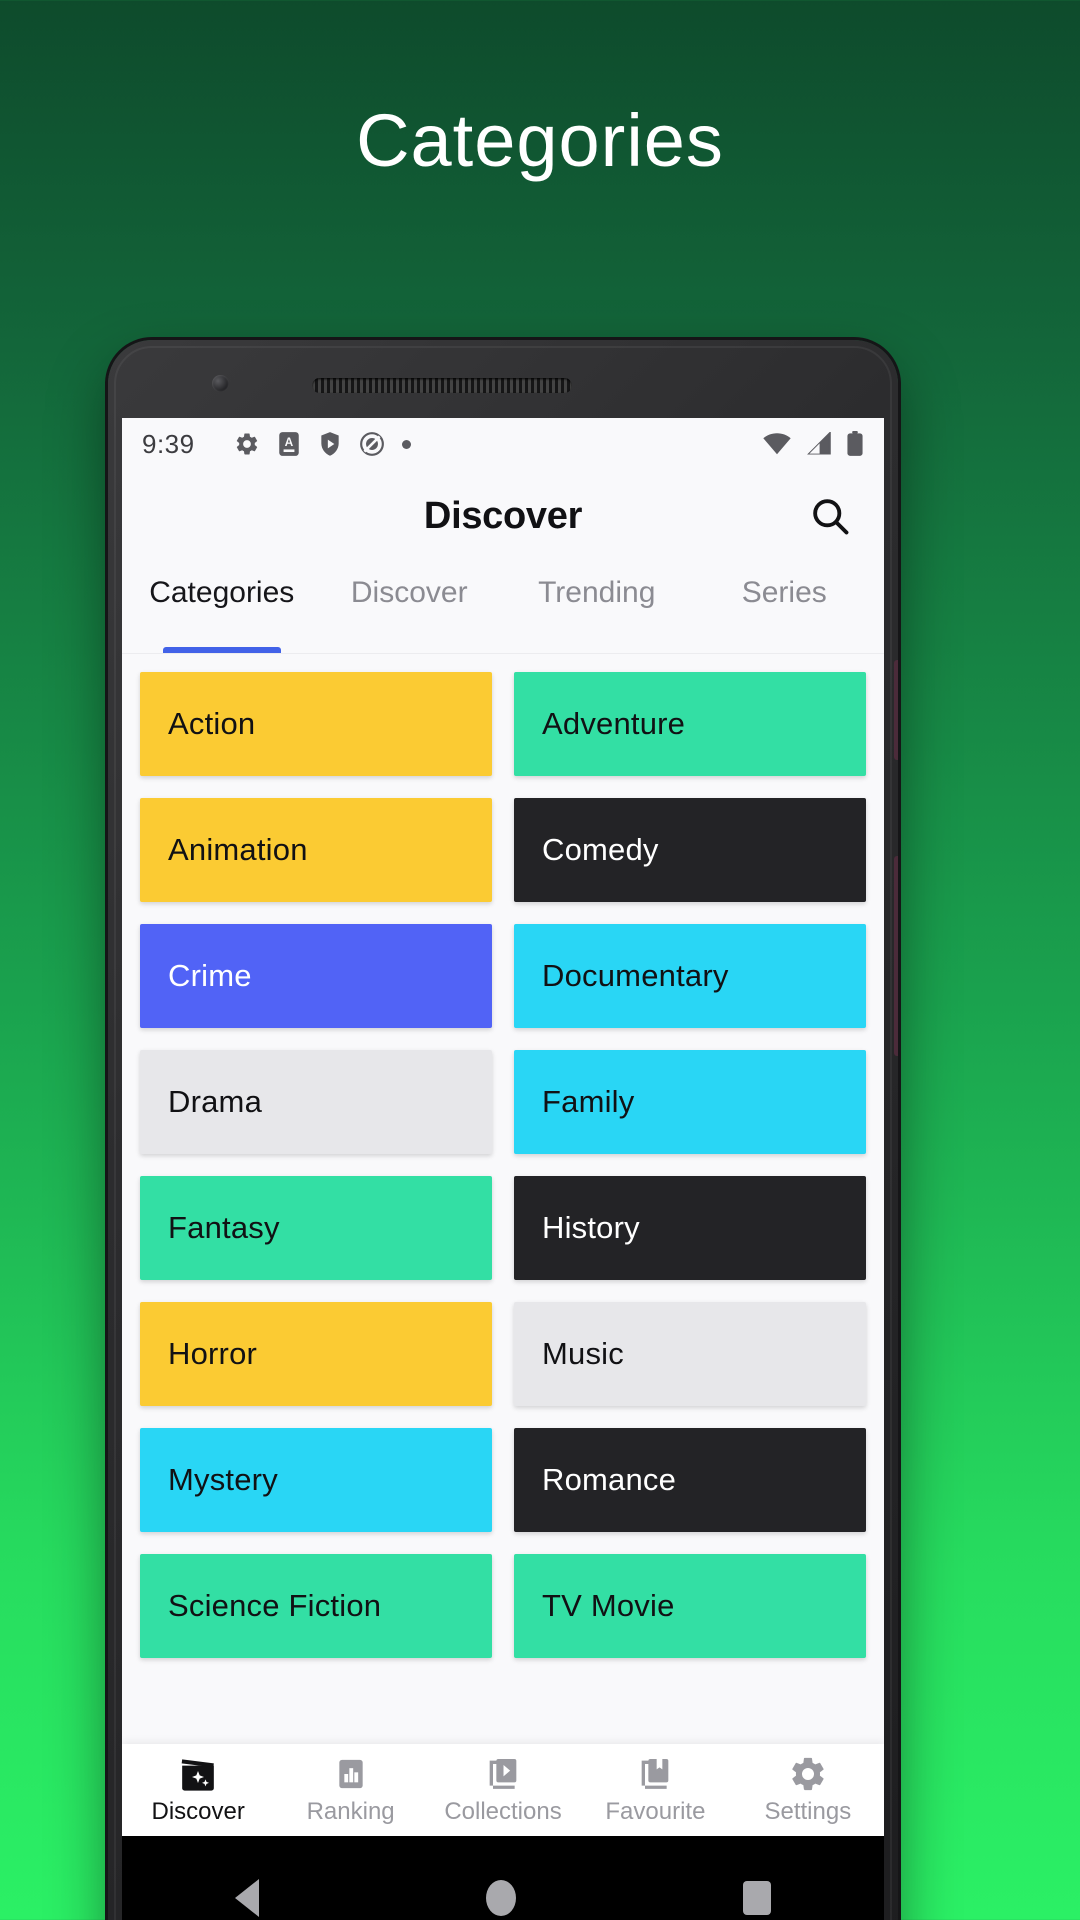 The width and height of the screenshot is (1080, 1920). I want to click on category-tile-label: Music, so click(583, 1353).